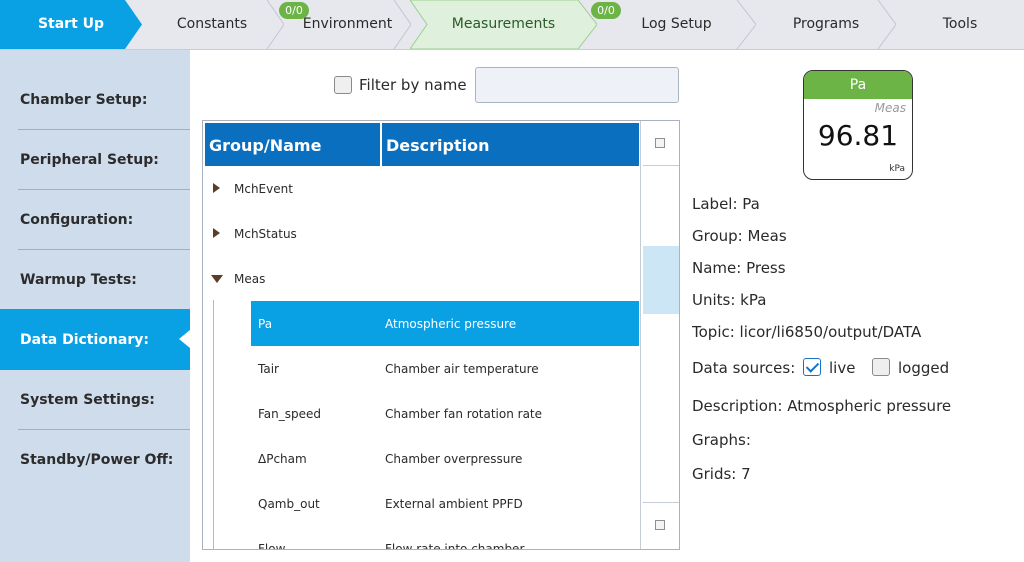  I want to click on tab-tools: Tools, so click(960, 24).